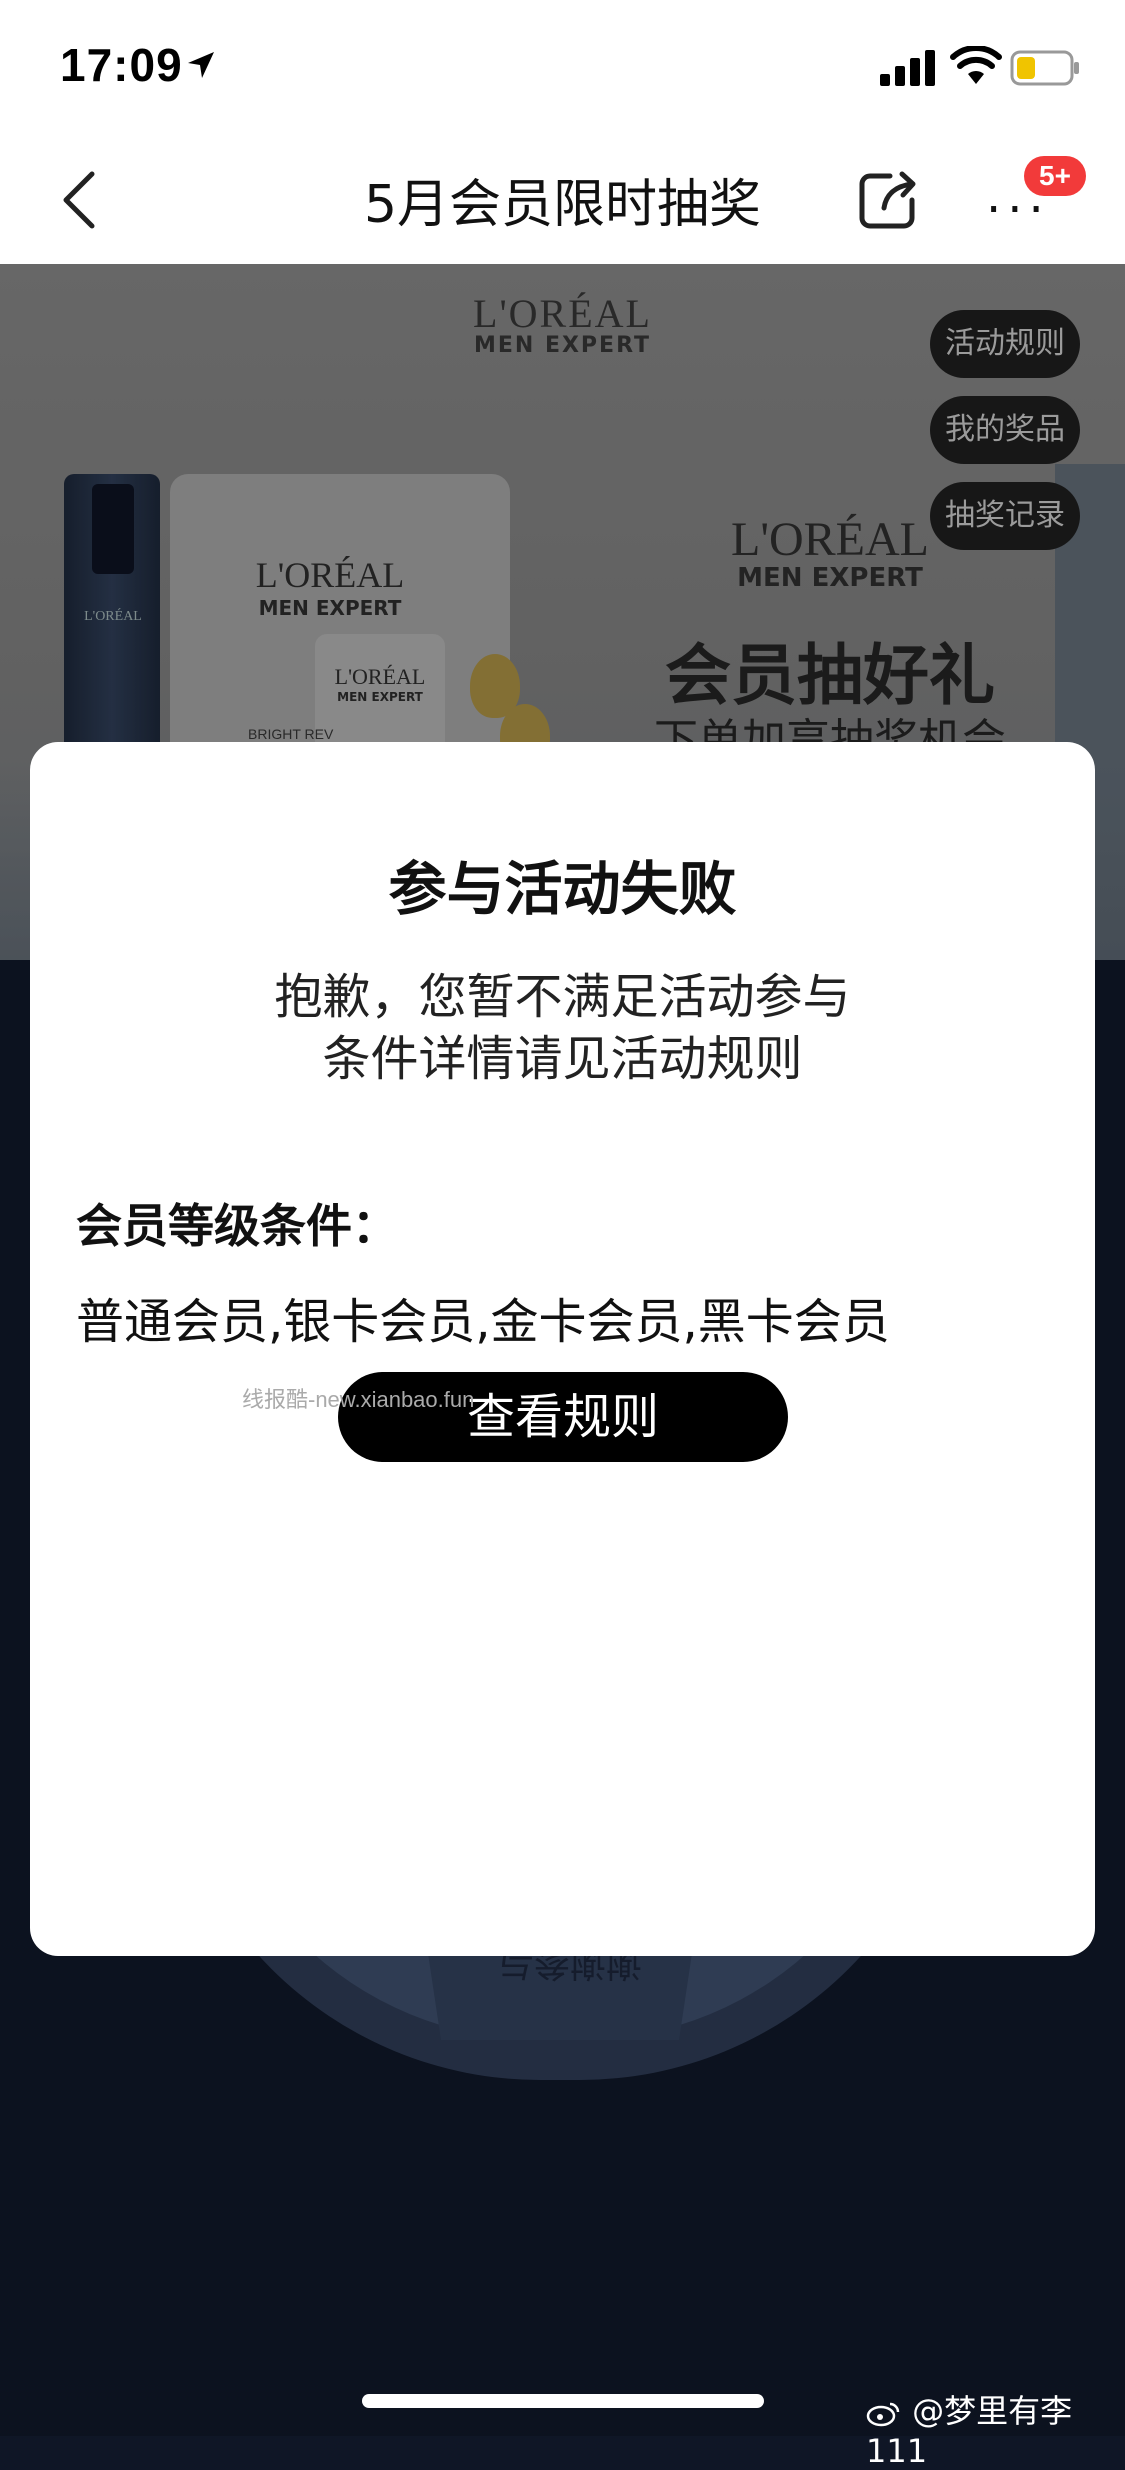  What do you see at coordinates (358, 1399) in the screenshot?
I see `watermark-text: 线报酷-new.xianbao.fun` at bounding box center [358, 1399].